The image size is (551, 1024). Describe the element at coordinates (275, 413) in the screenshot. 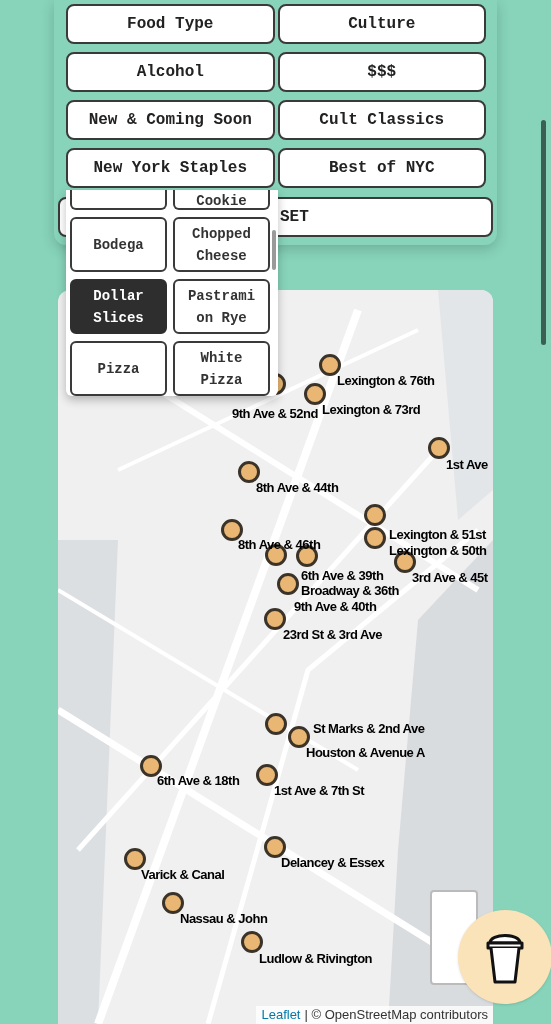

I see `marker-label: 9th Ave & 52nd` at that location.